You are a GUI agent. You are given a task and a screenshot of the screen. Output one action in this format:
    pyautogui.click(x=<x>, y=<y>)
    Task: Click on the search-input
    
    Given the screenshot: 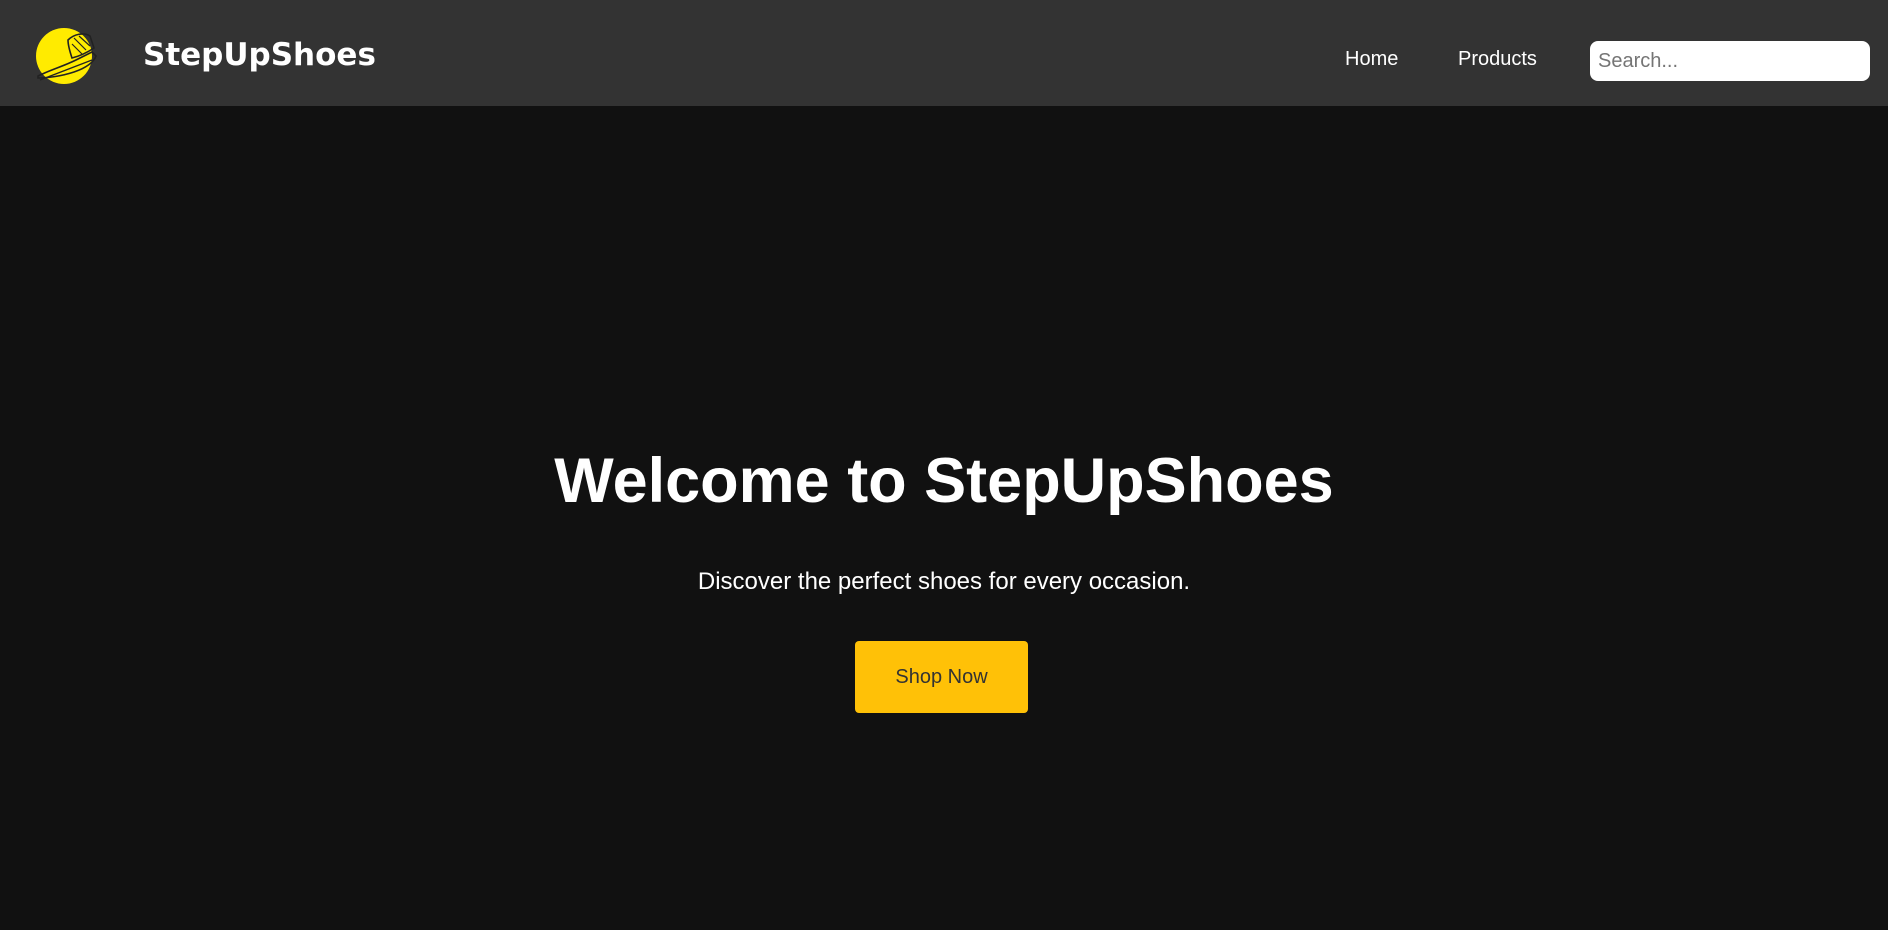 What is the action you would take?
    pyautogui.click(x=1730, y=61)
    